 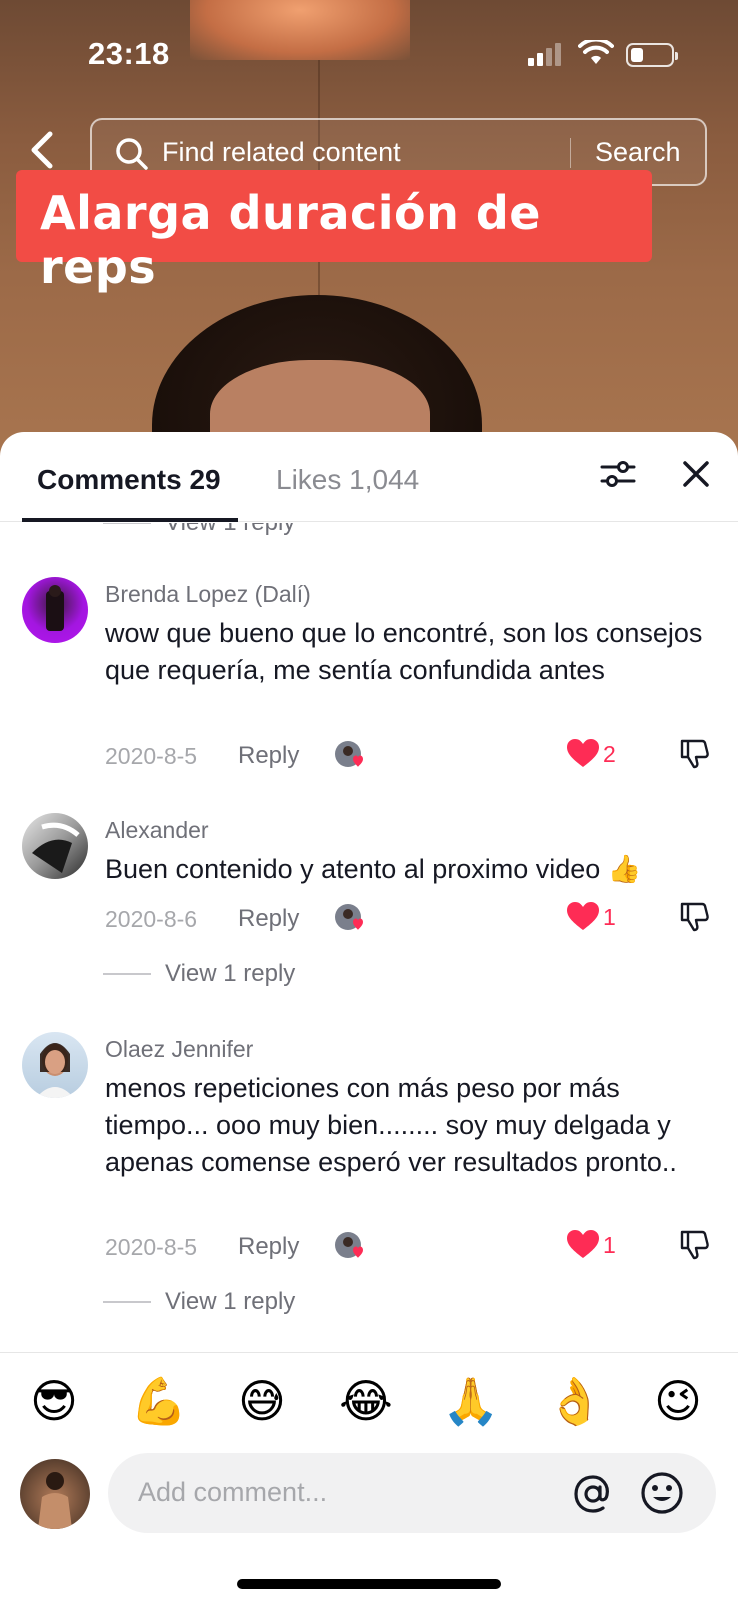 What do you see at coordinates (54, 1401) in the screenshot?
I see `emoji-sunglasses: 😎` at bounding box center [54, 1401].